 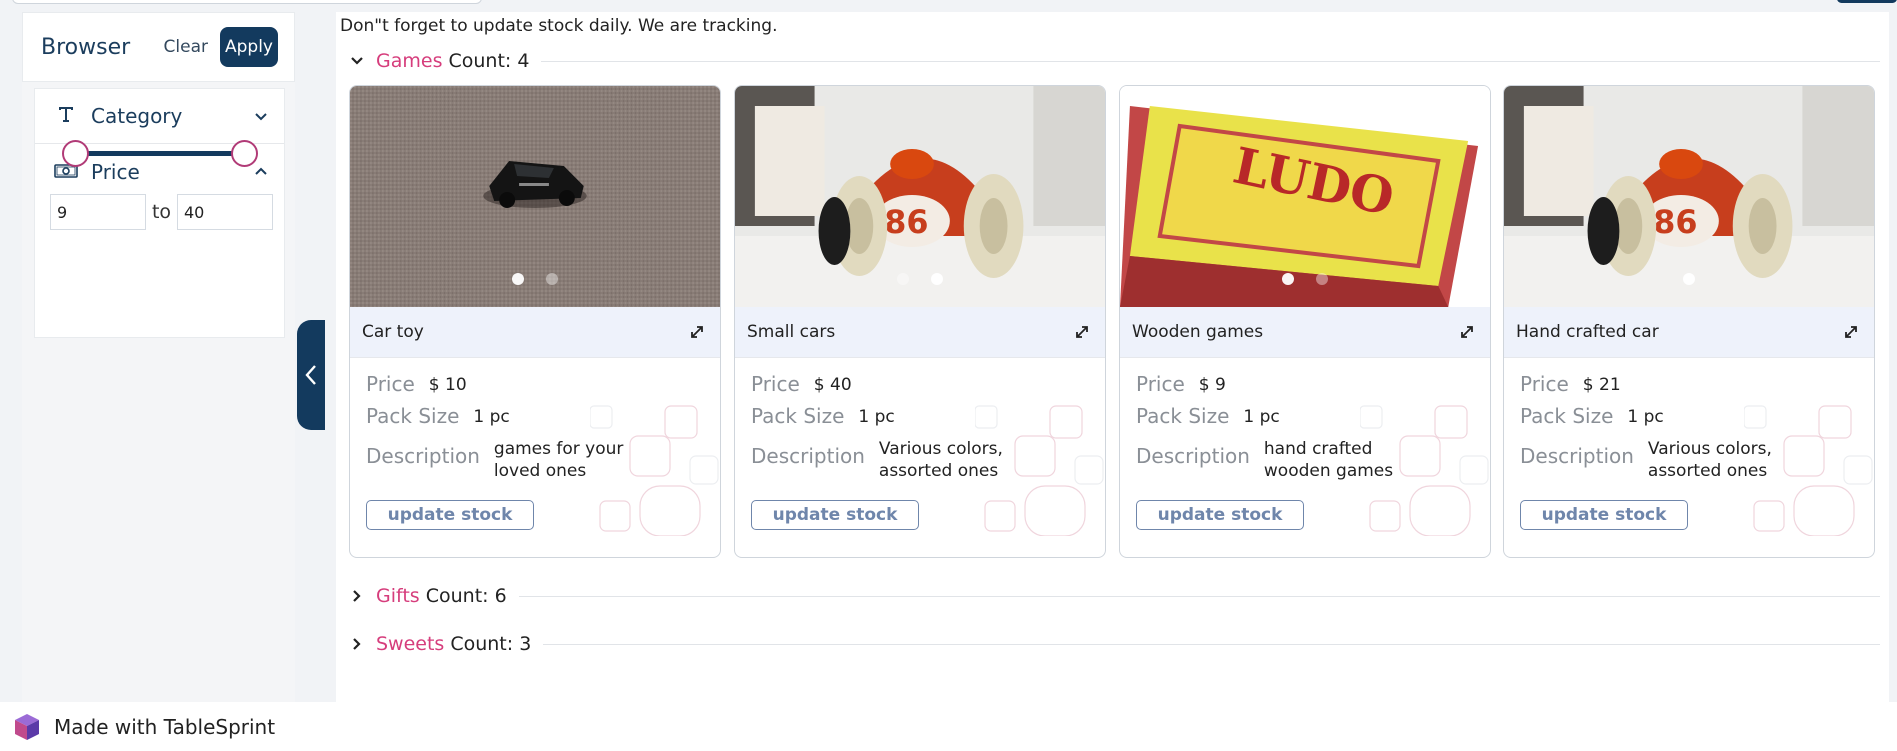 What do you see at coordinates (791, 332) in the screenshot?
I see `card-title: Small cars` at bounding box center [791, 332].